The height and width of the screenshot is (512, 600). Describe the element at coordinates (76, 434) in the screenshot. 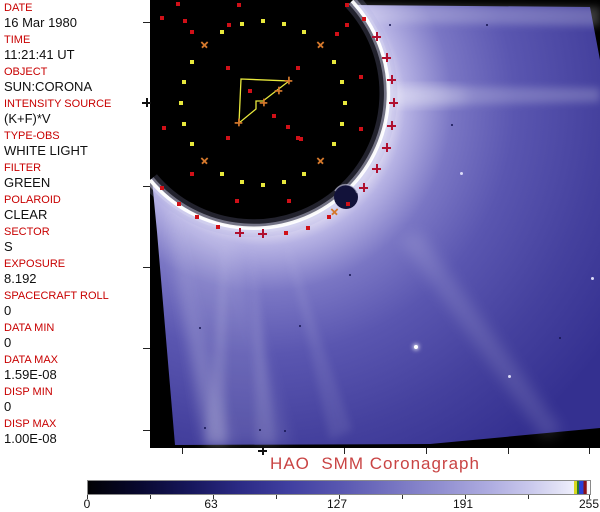

I see `metadata-field: DISP MAX 1.00E-08` at that location.